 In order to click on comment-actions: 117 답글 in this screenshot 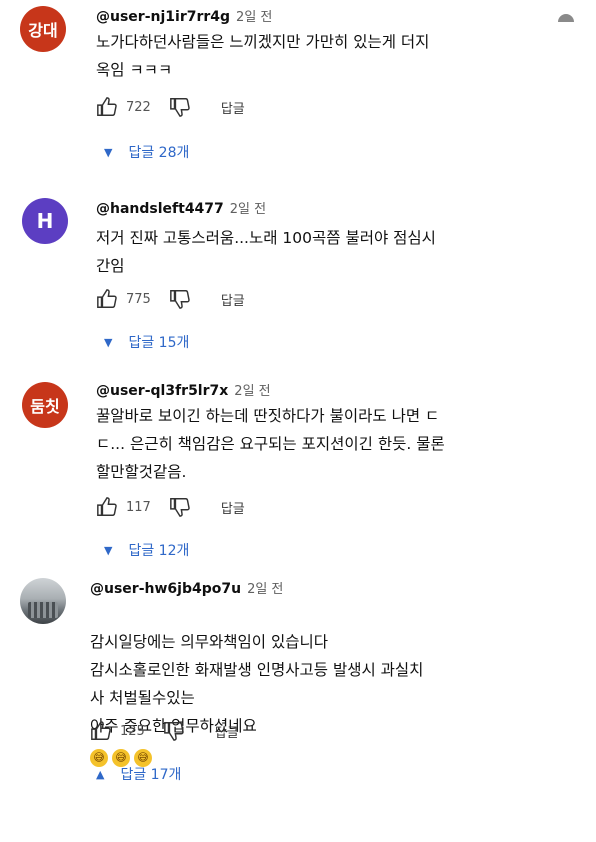, I will do `click(170, 507)`.